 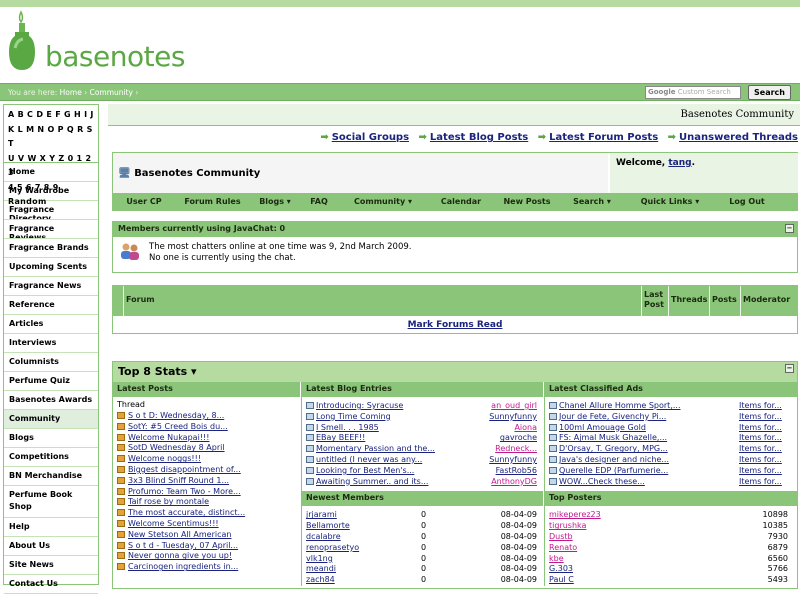 What do you see at coordinates (206, 459) in the screenshot?
I see `latest-post-item: Welcome noggs!!!` at bounding box center [206, 459].